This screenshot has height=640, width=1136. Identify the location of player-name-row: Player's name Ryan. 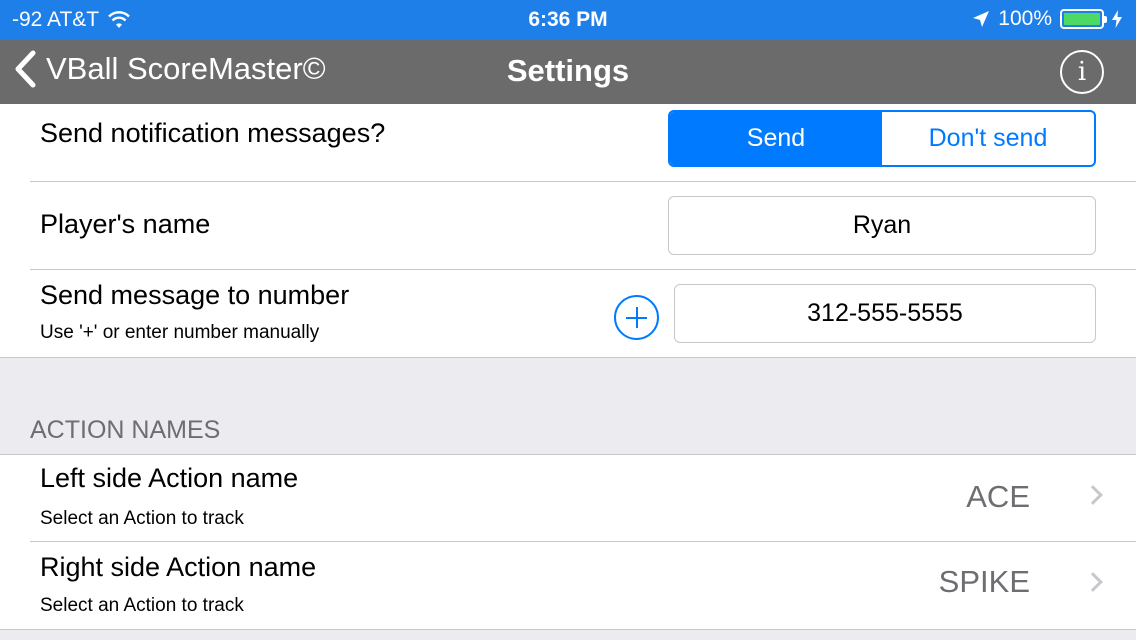
(583, 226).